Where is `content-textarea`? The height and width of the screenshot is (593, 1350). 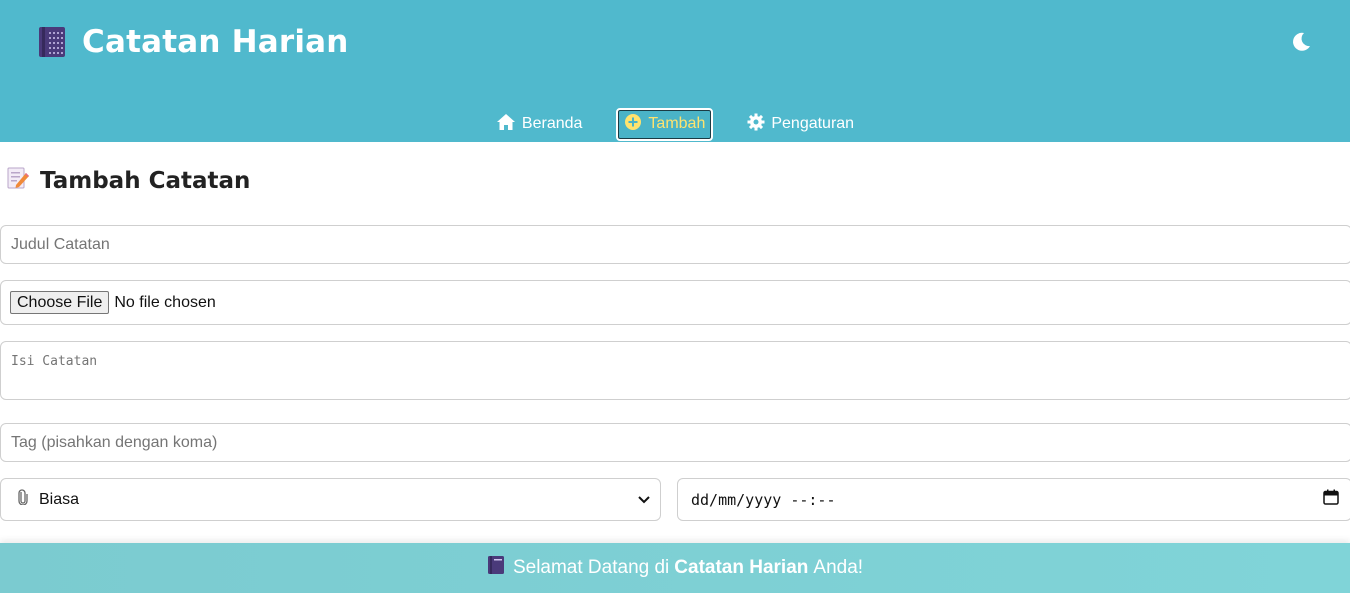 content-textarea is located at coordinates (675, 370).